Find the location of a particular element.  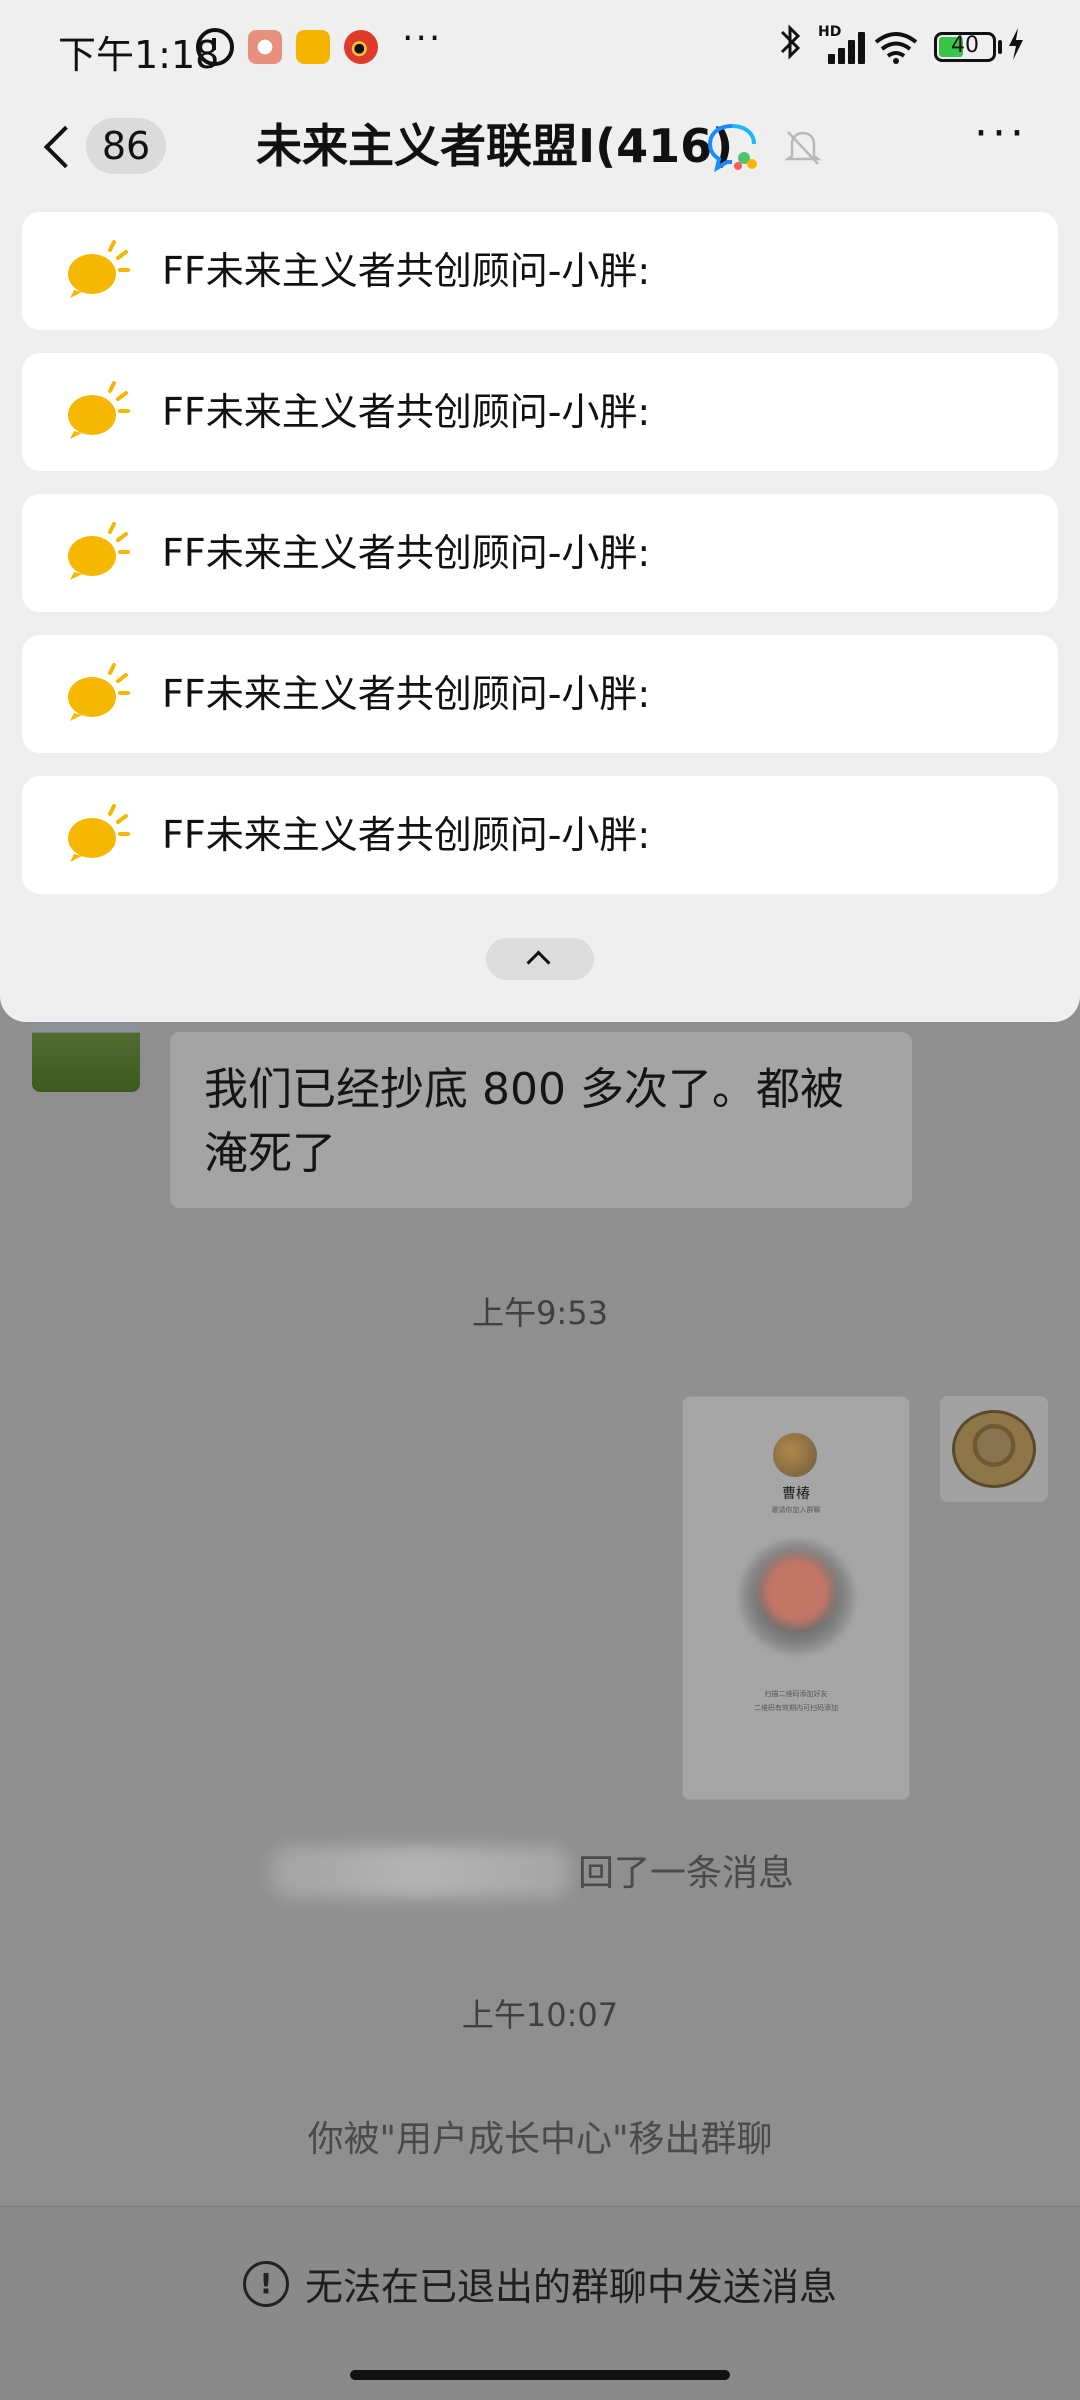

qr-card-message: 曹椿 邀请你加入群聊 扫描二维码添加好友 二维码有效期内可扫码添加 is located at coordinates (796, 1598).